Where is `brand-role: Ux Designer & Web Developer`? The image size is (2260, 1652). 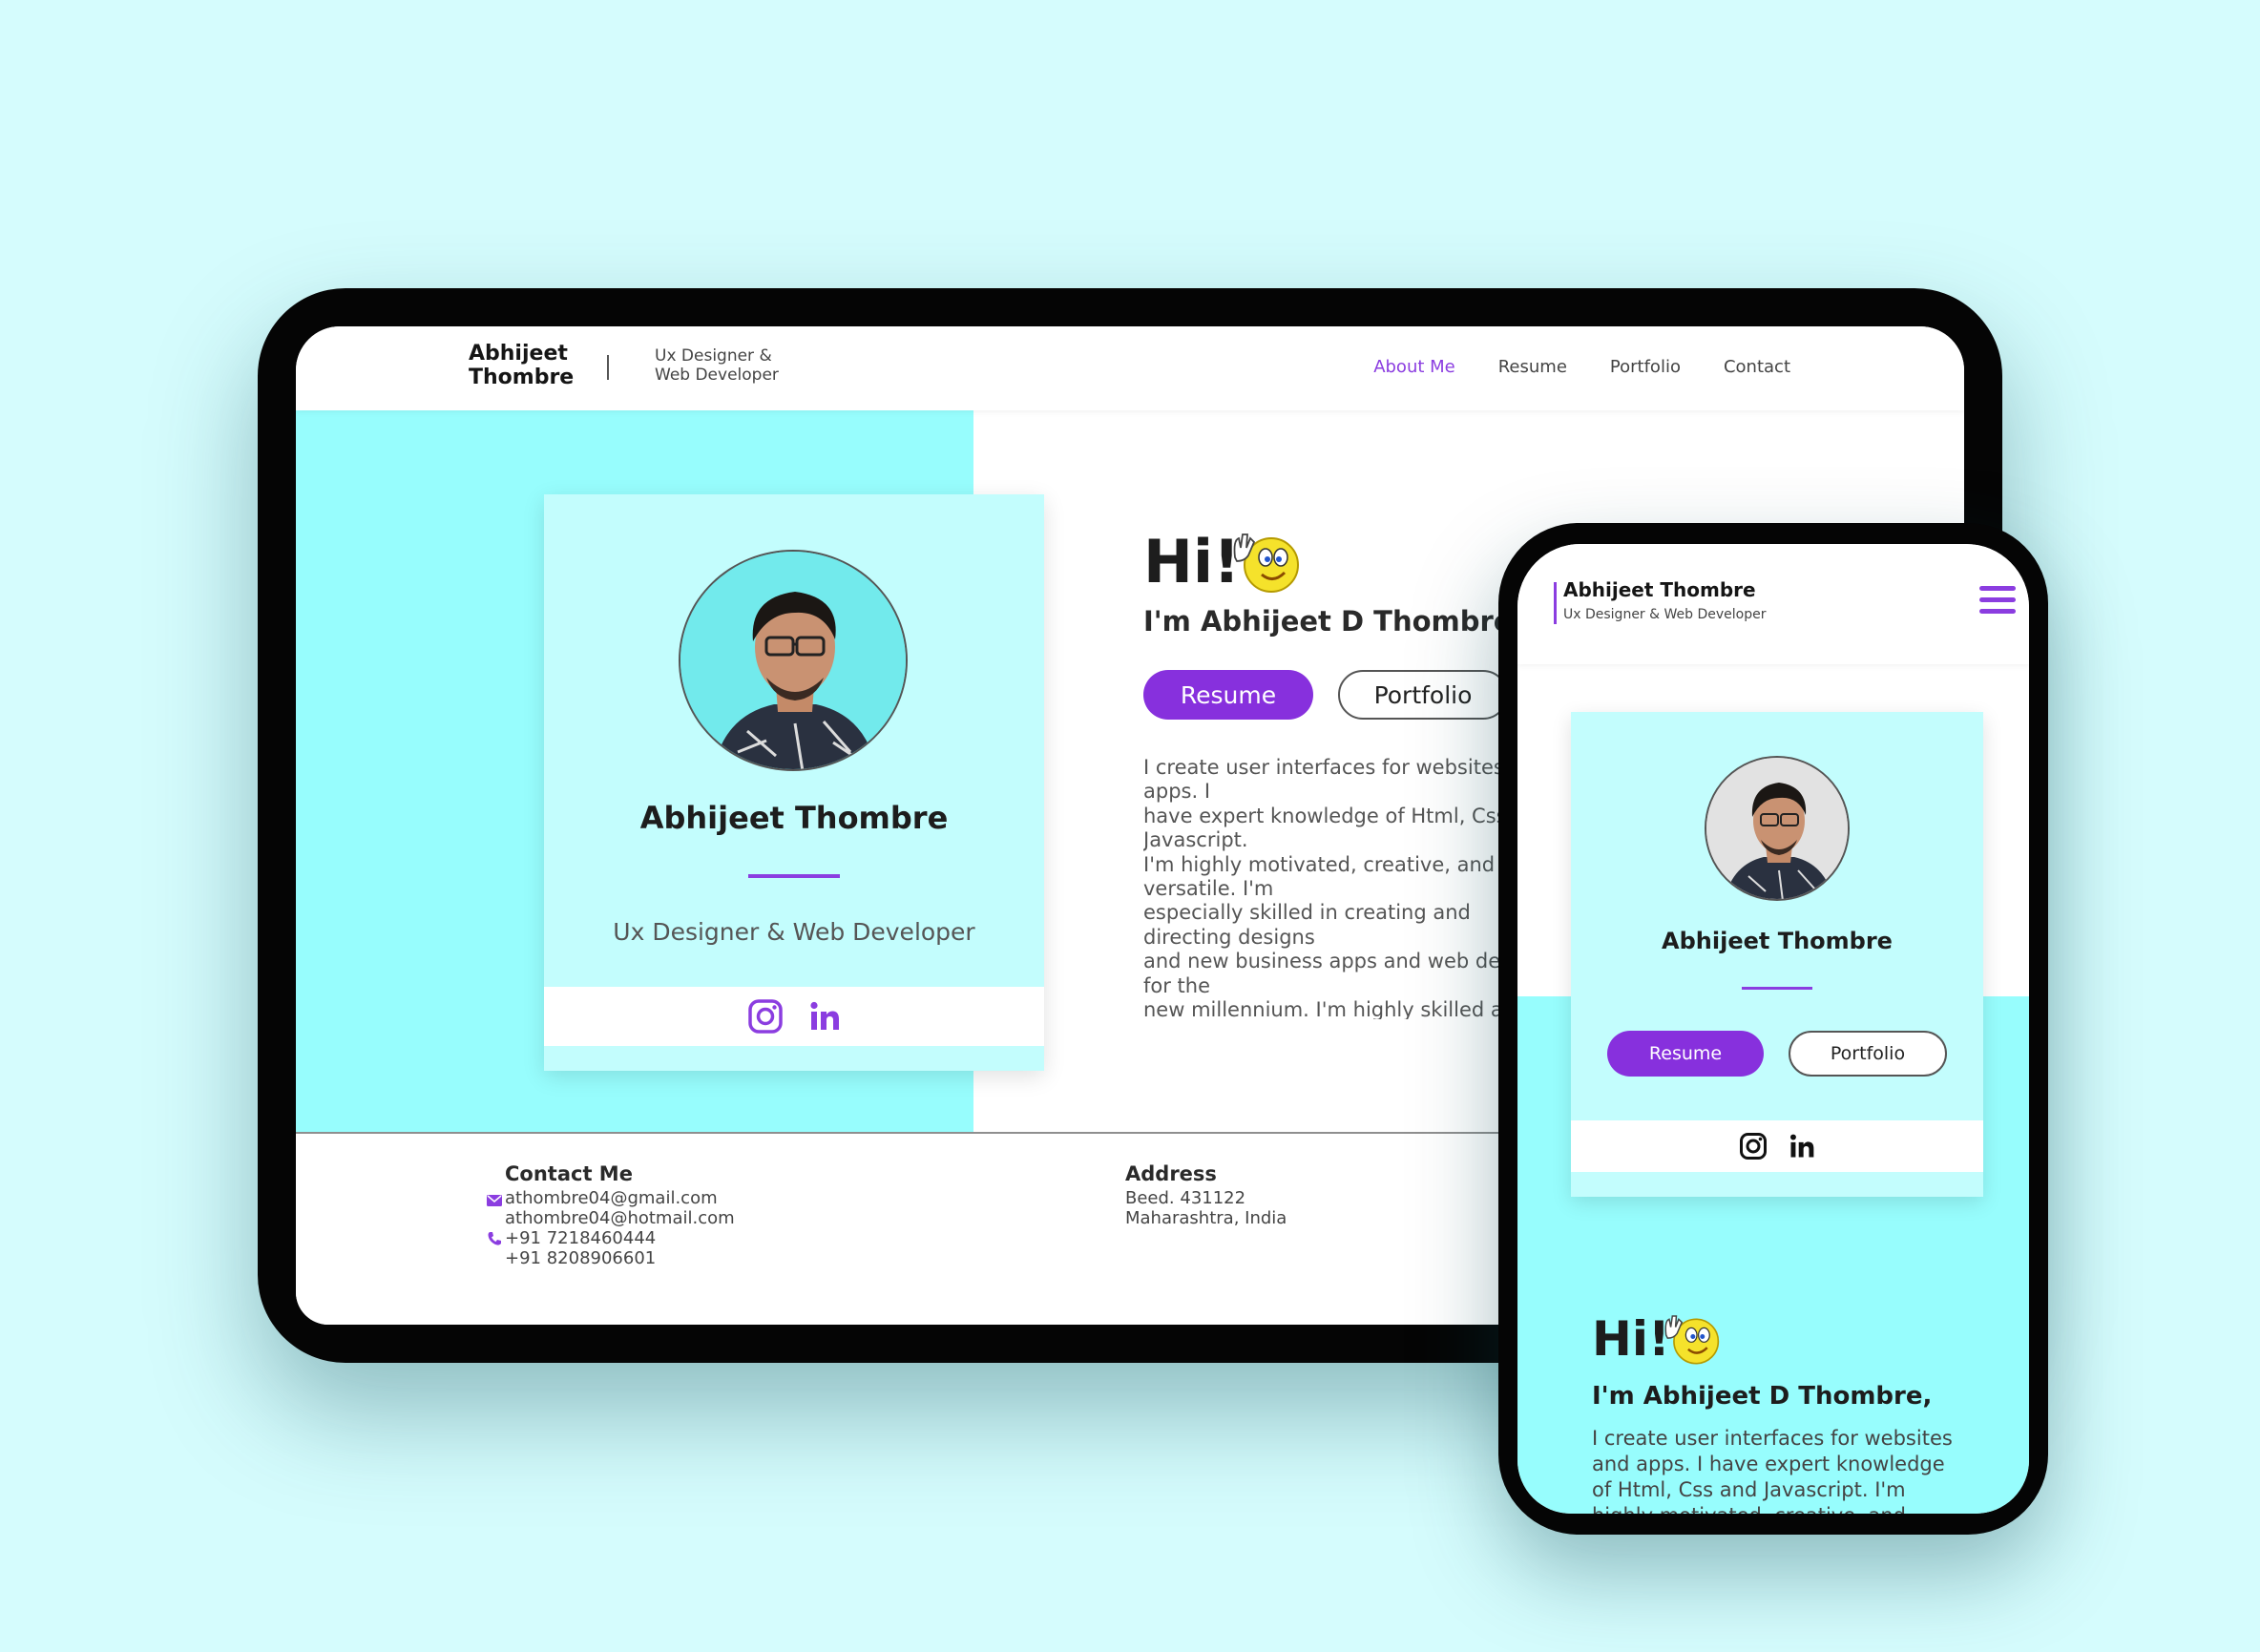 brand-role: Ux Designer & Web Developer is located at coordinates (717, 365).